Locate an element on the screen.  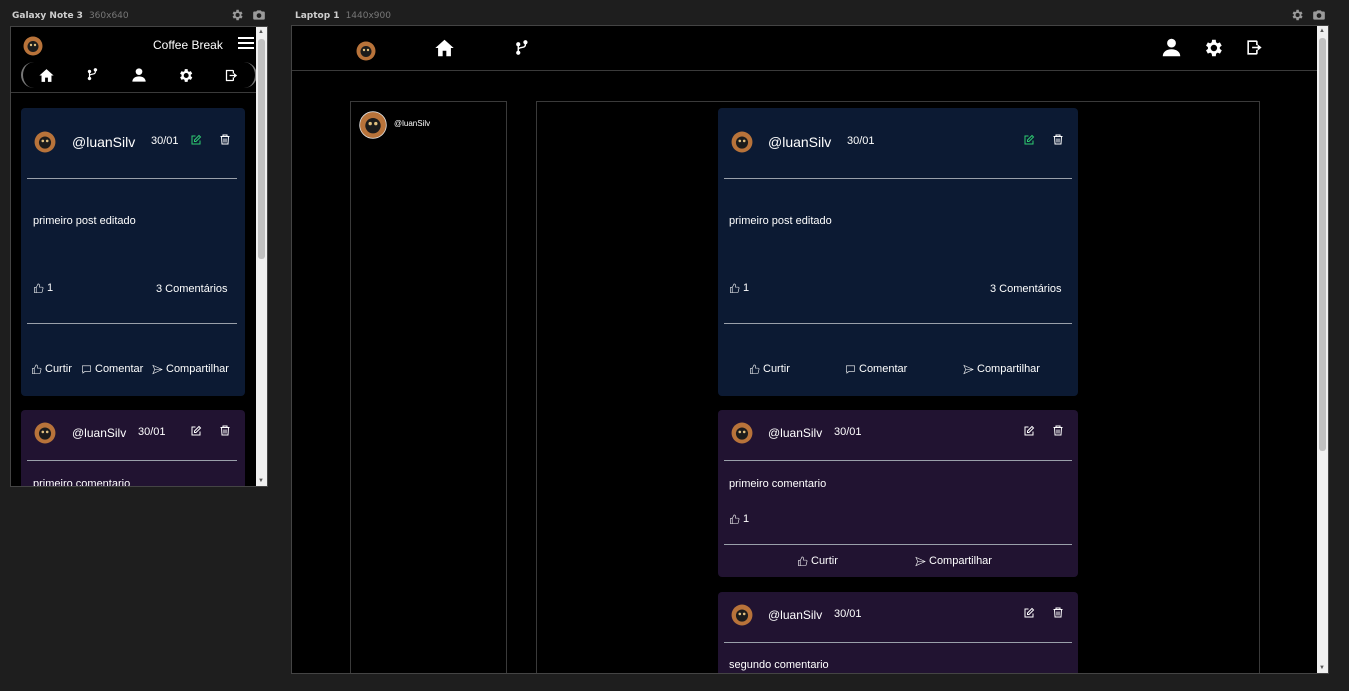
brand-name: Coffee Break is located at coordinates (188, 45).